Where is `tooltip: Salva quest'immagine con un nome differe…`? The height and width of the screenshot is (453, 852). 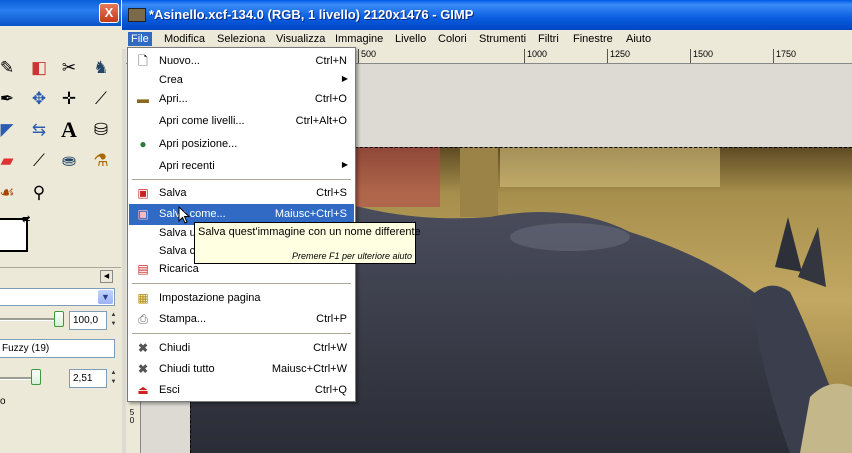
tooltip: Salva quest'immagine con un nome differe… is located at coordinates (307, 243).